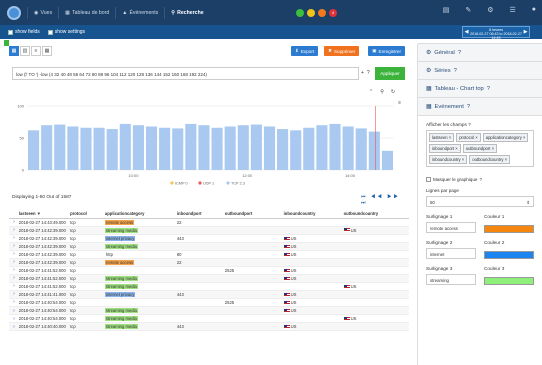 The image size is (542, 365). Describe the element at coordinates (14, 51) in the screenshot. I see `table-view-icon: ▦` at that location.